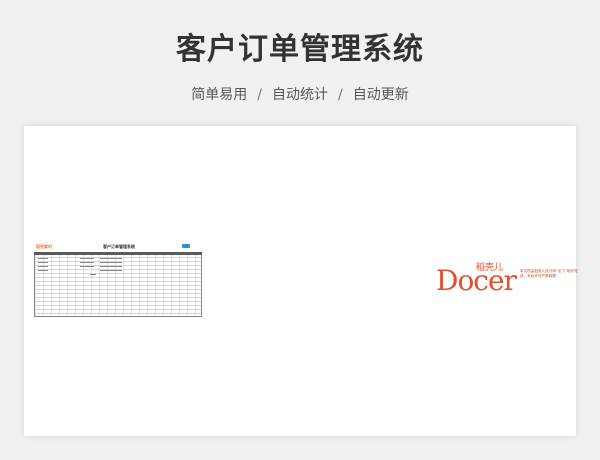 This screenshot has width=600, height=460. What do you see at coordinates (119, 246) in the screenshot?
I see `sheet-title: 客户订单管理系统` at bounding box center [119, 246].